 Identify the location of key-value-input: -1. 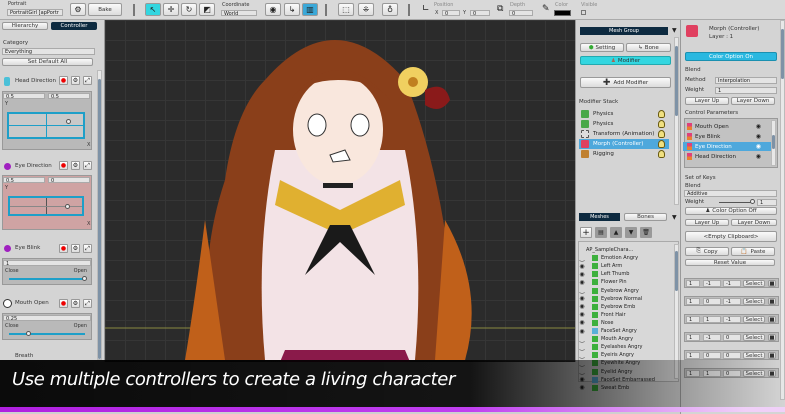
(732, 301).